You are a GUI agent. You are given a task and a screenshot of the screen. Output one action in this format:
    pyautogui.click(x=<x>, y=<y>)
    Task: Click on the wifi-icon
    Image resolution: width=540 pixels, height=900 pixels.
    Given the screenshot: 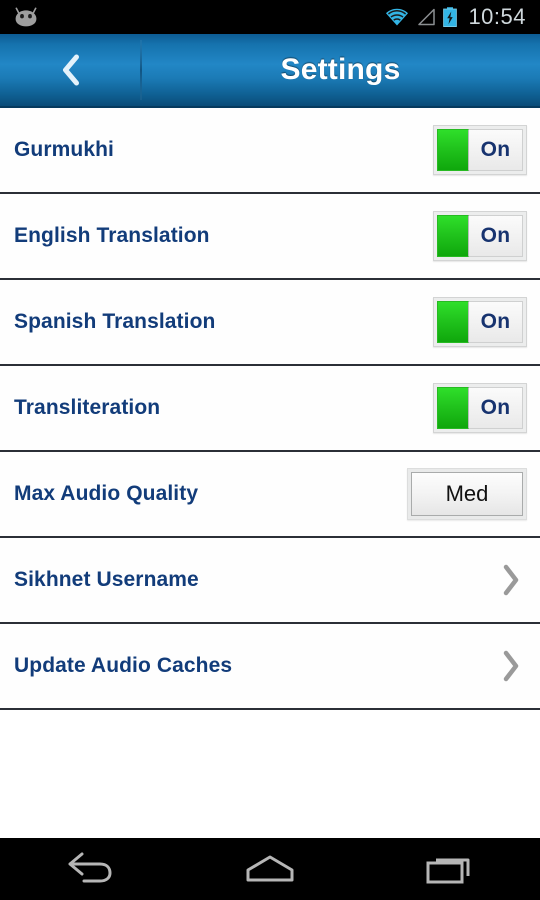 What is the action you would take?
    pyautogui.click(x=397, y=17)
    